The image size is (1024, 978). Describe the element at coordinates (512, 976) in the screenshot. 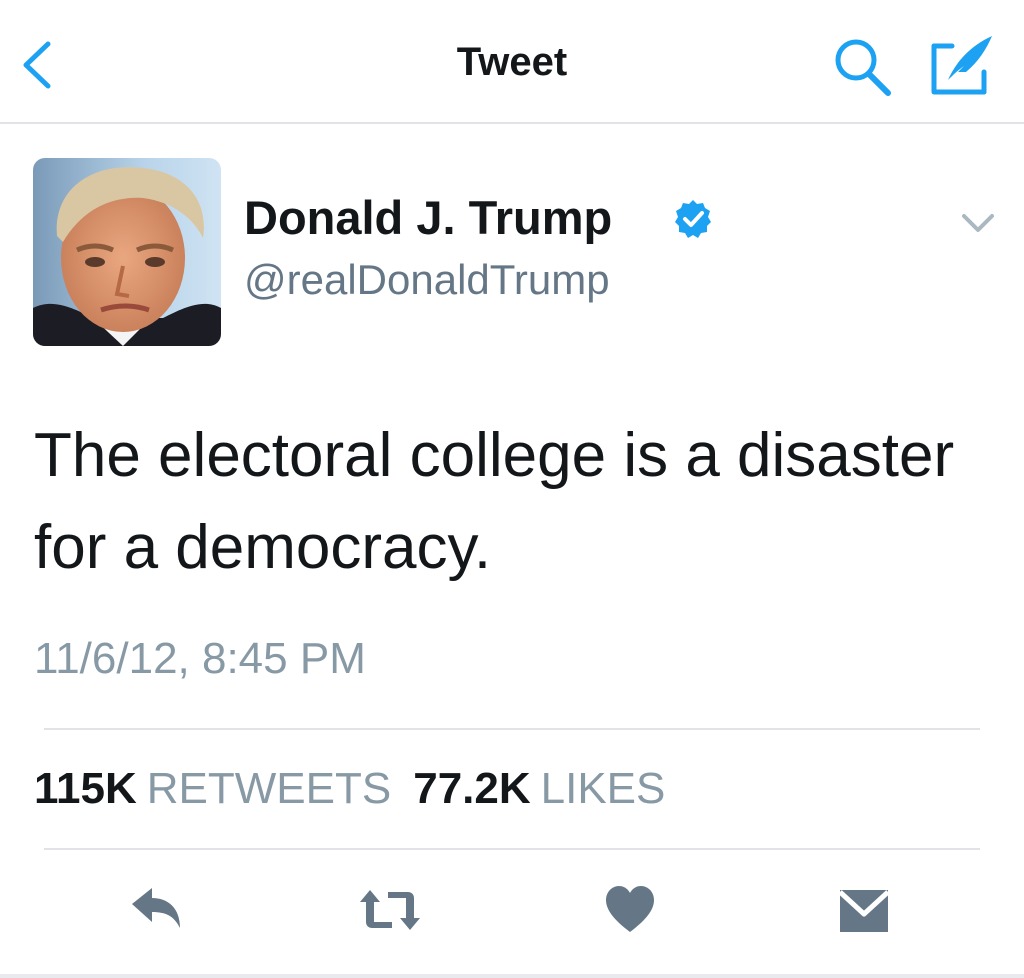

I see `bottom-divider` at that location.